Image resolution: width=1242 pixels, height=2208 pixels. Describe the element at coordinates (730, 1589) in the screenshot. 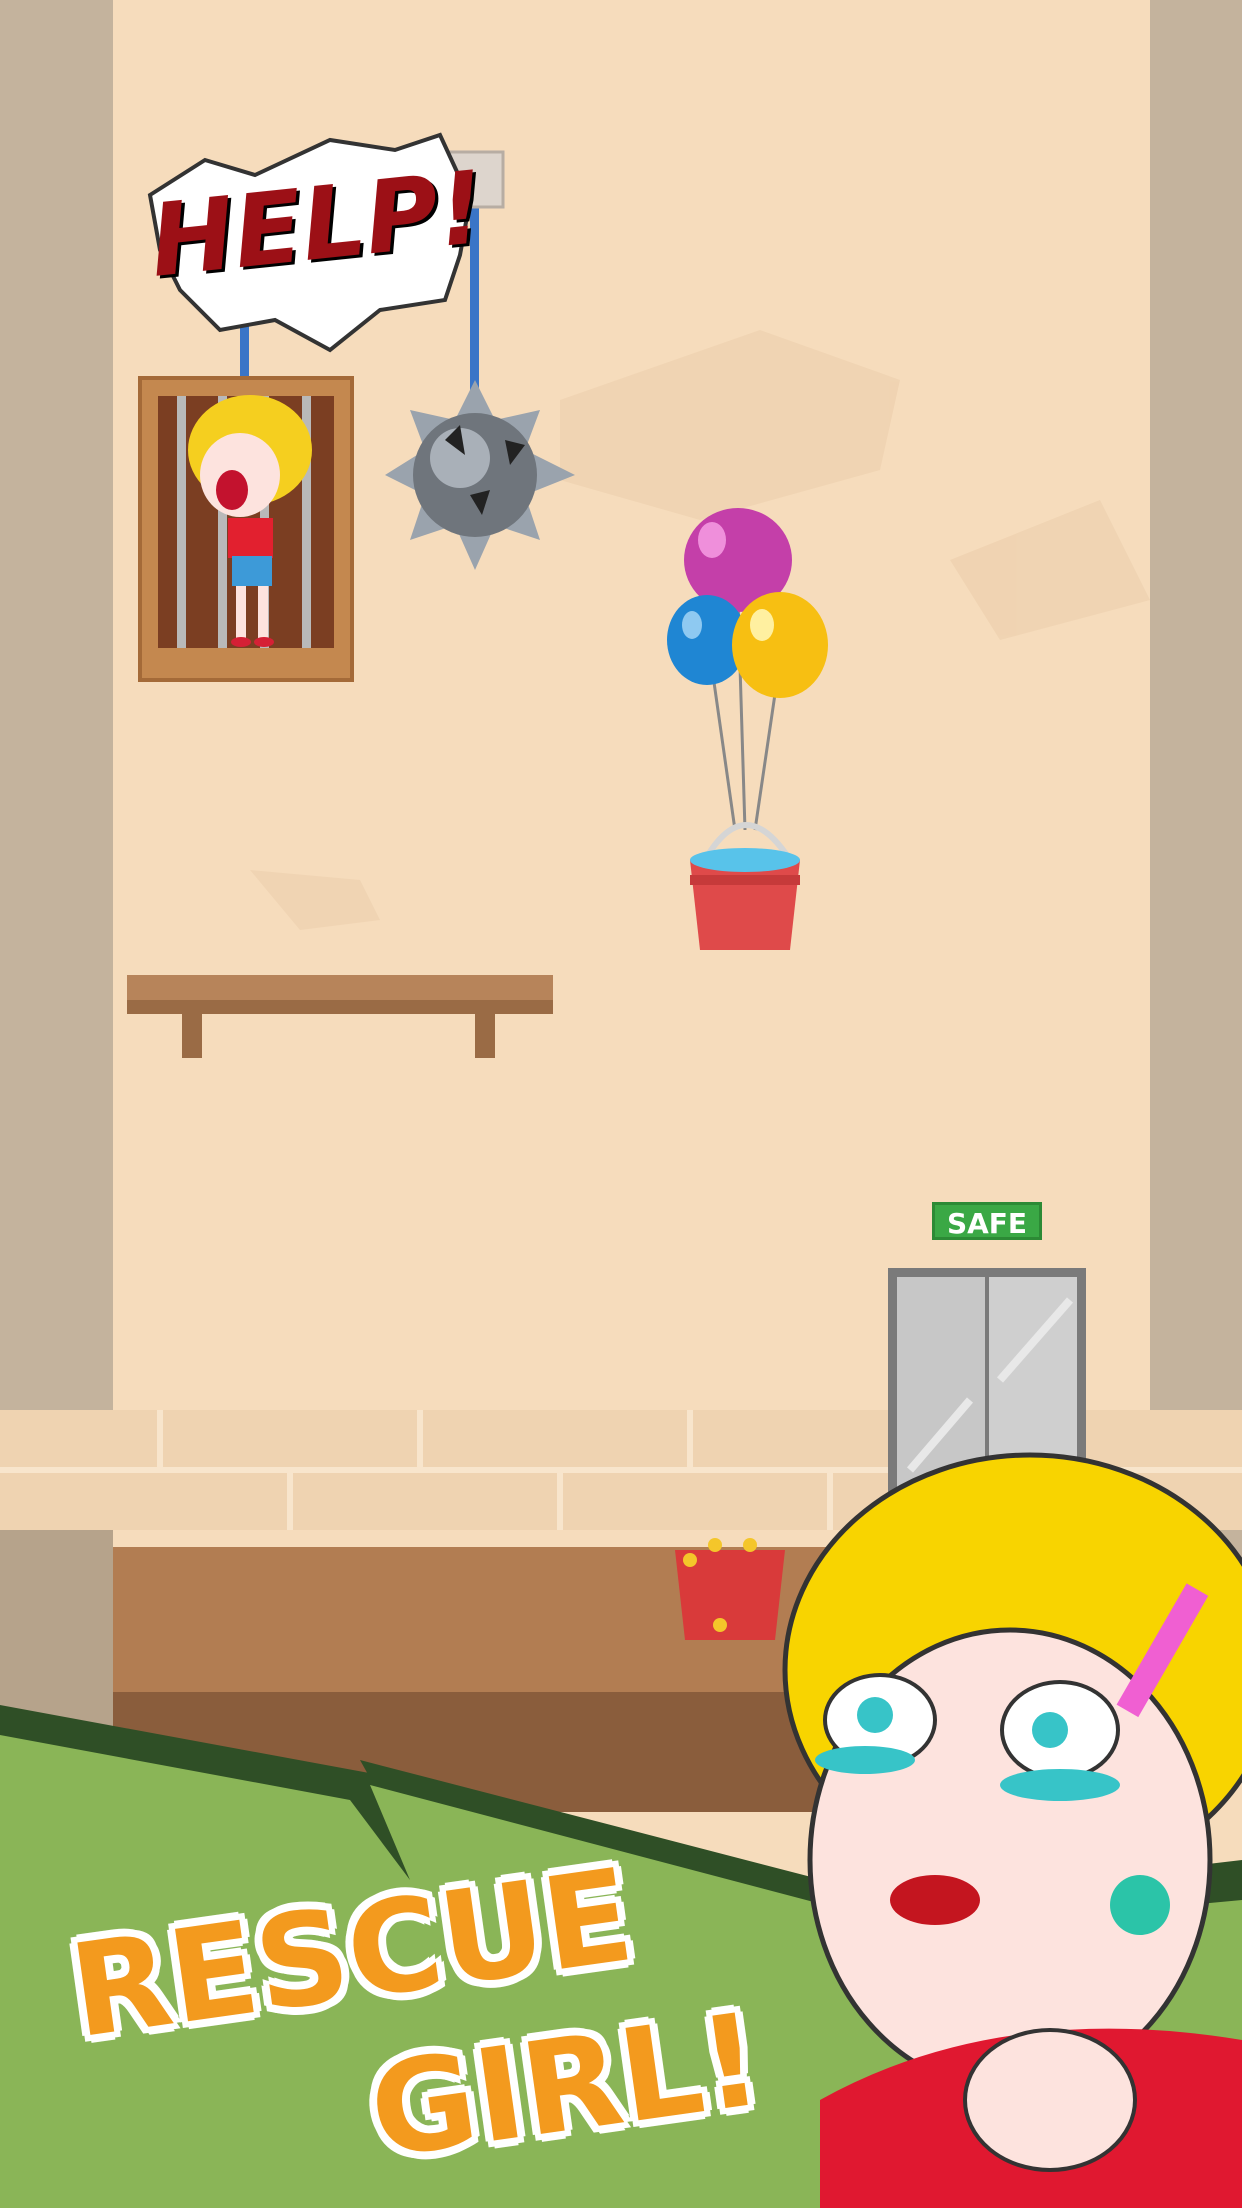

I see `firecracker-icon` at that location.